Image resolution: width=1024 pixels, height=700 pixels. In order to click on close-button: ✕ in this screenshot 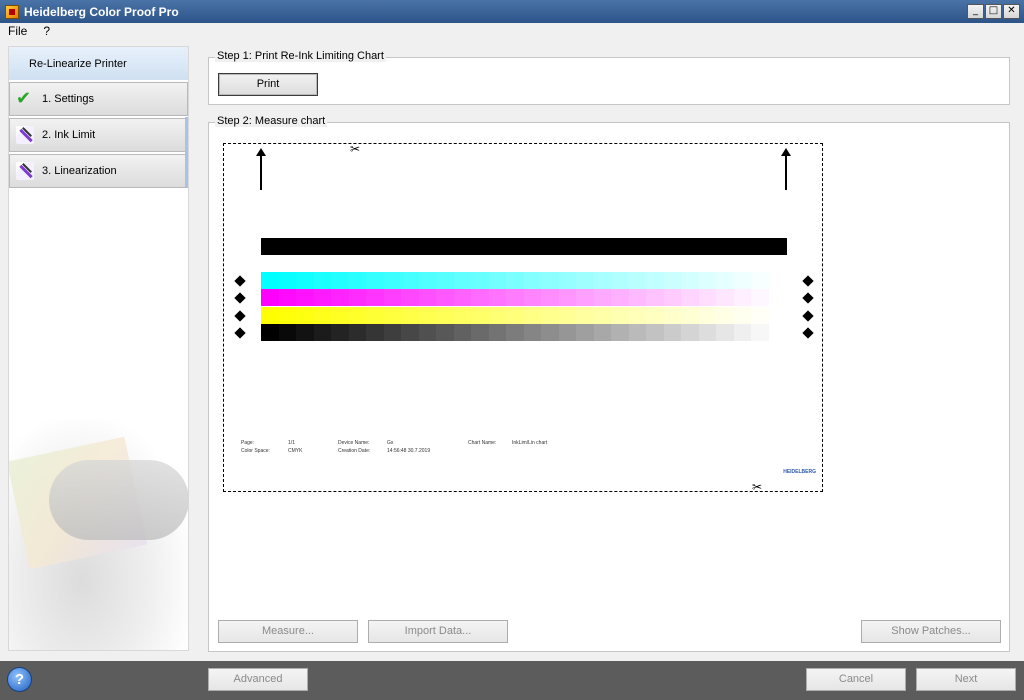, I will do `click(1011, 11)`.